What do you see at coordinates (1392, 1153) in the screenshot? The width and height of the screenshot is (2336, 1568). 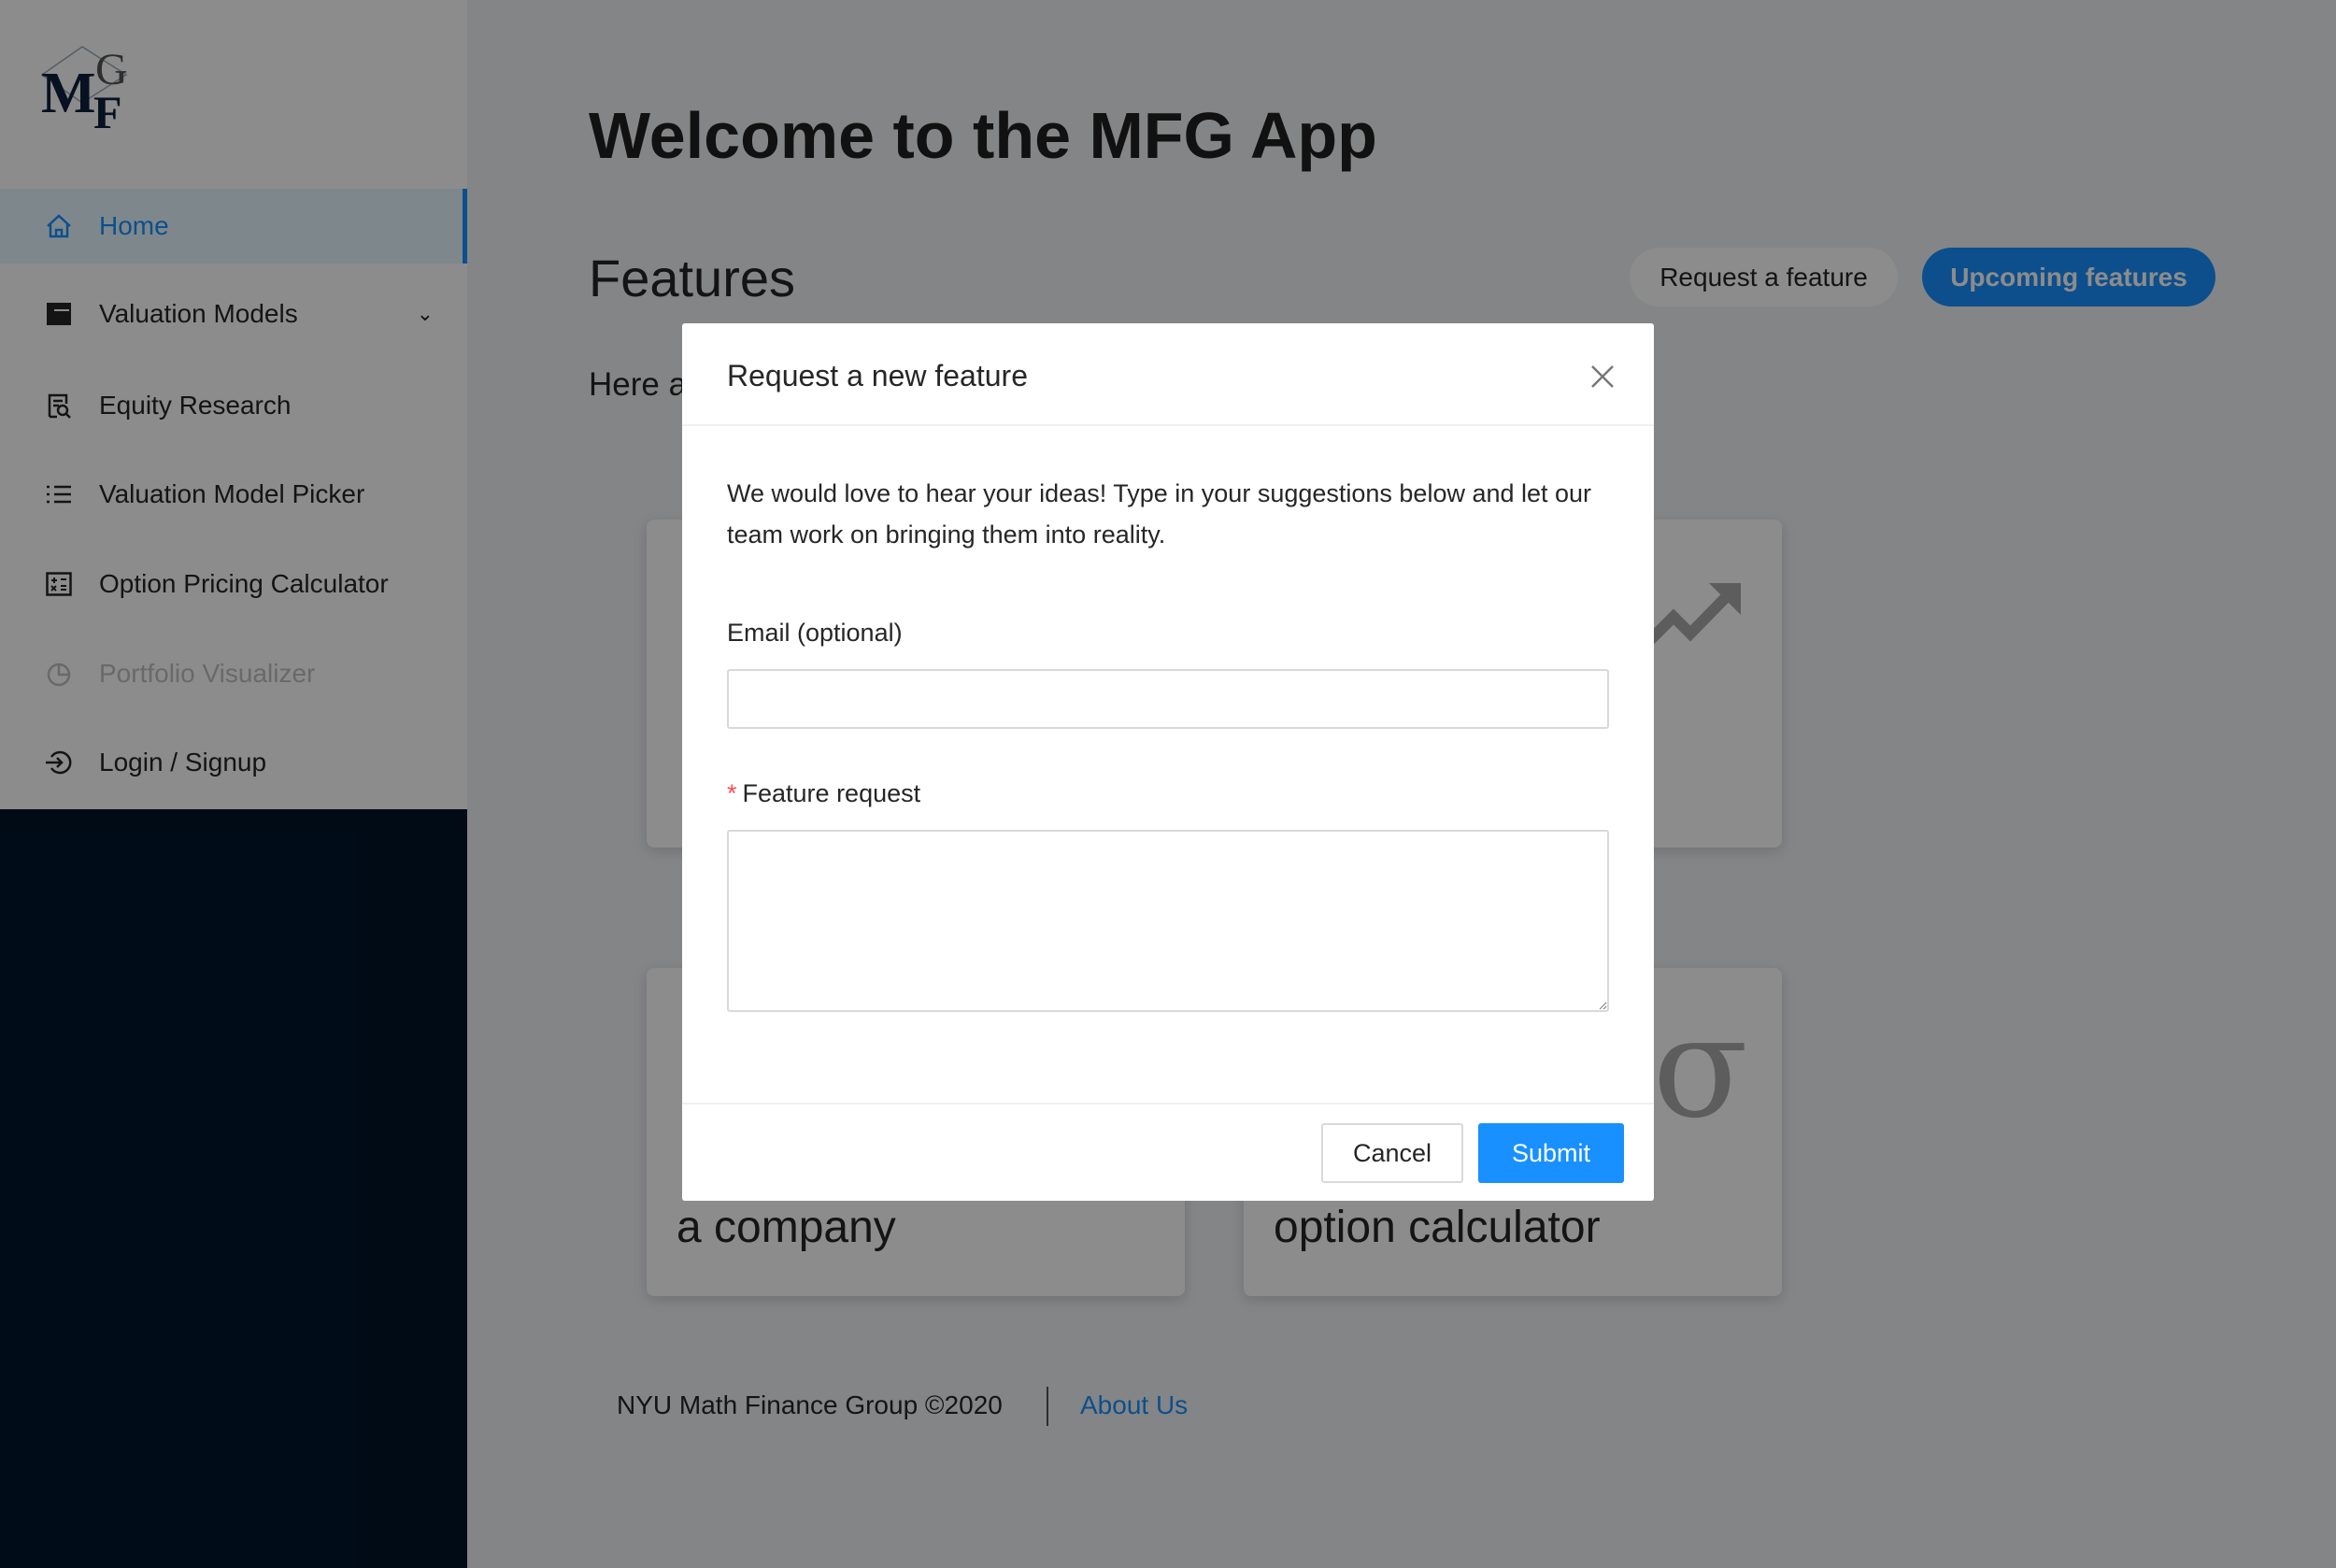 I see `cancel-button: Cancel` at bounding box center [1392, 1153].